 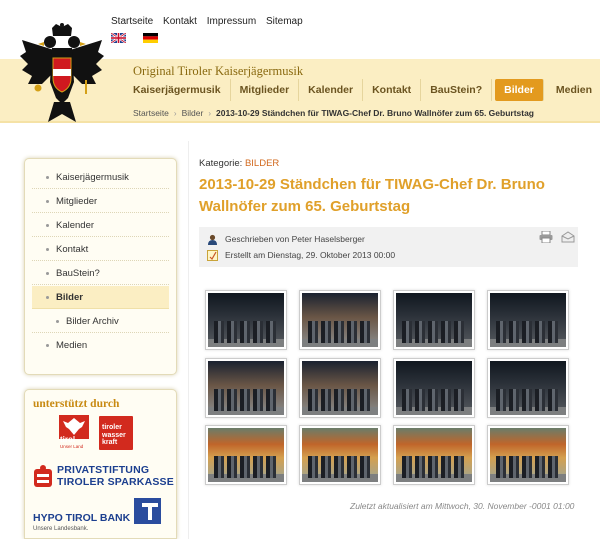 I want to click on top-links: Startseite Kontakt Impressum Sitemap, so click(x=210, y=21).